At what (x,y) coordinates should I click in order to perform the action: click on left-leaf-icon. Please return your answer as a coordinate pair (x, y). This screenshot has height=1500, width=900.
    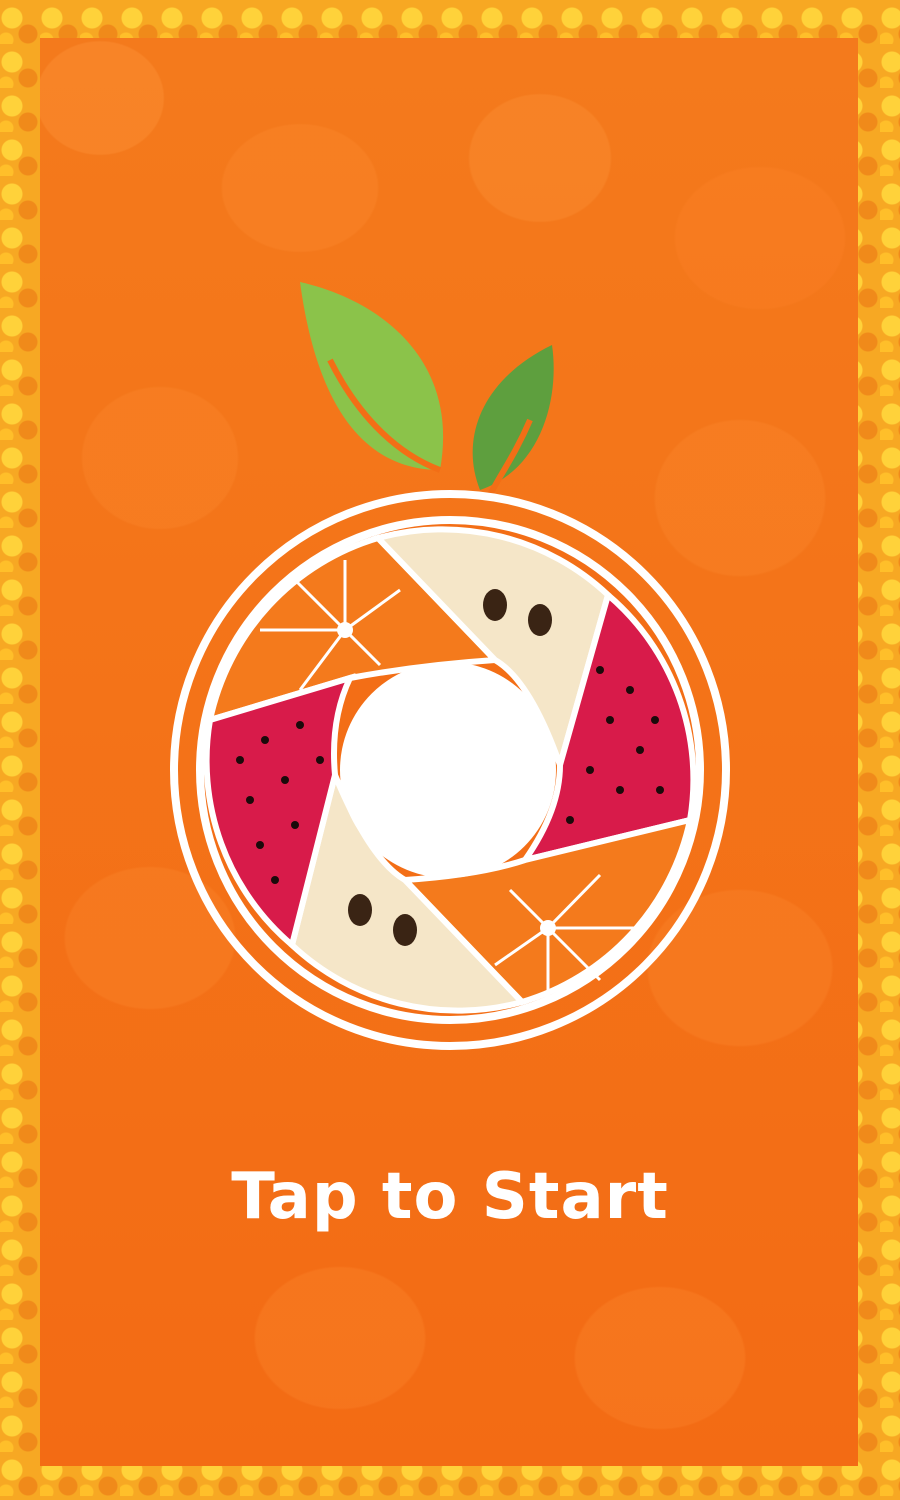
    Looking at the image, I should click on (372, 376).